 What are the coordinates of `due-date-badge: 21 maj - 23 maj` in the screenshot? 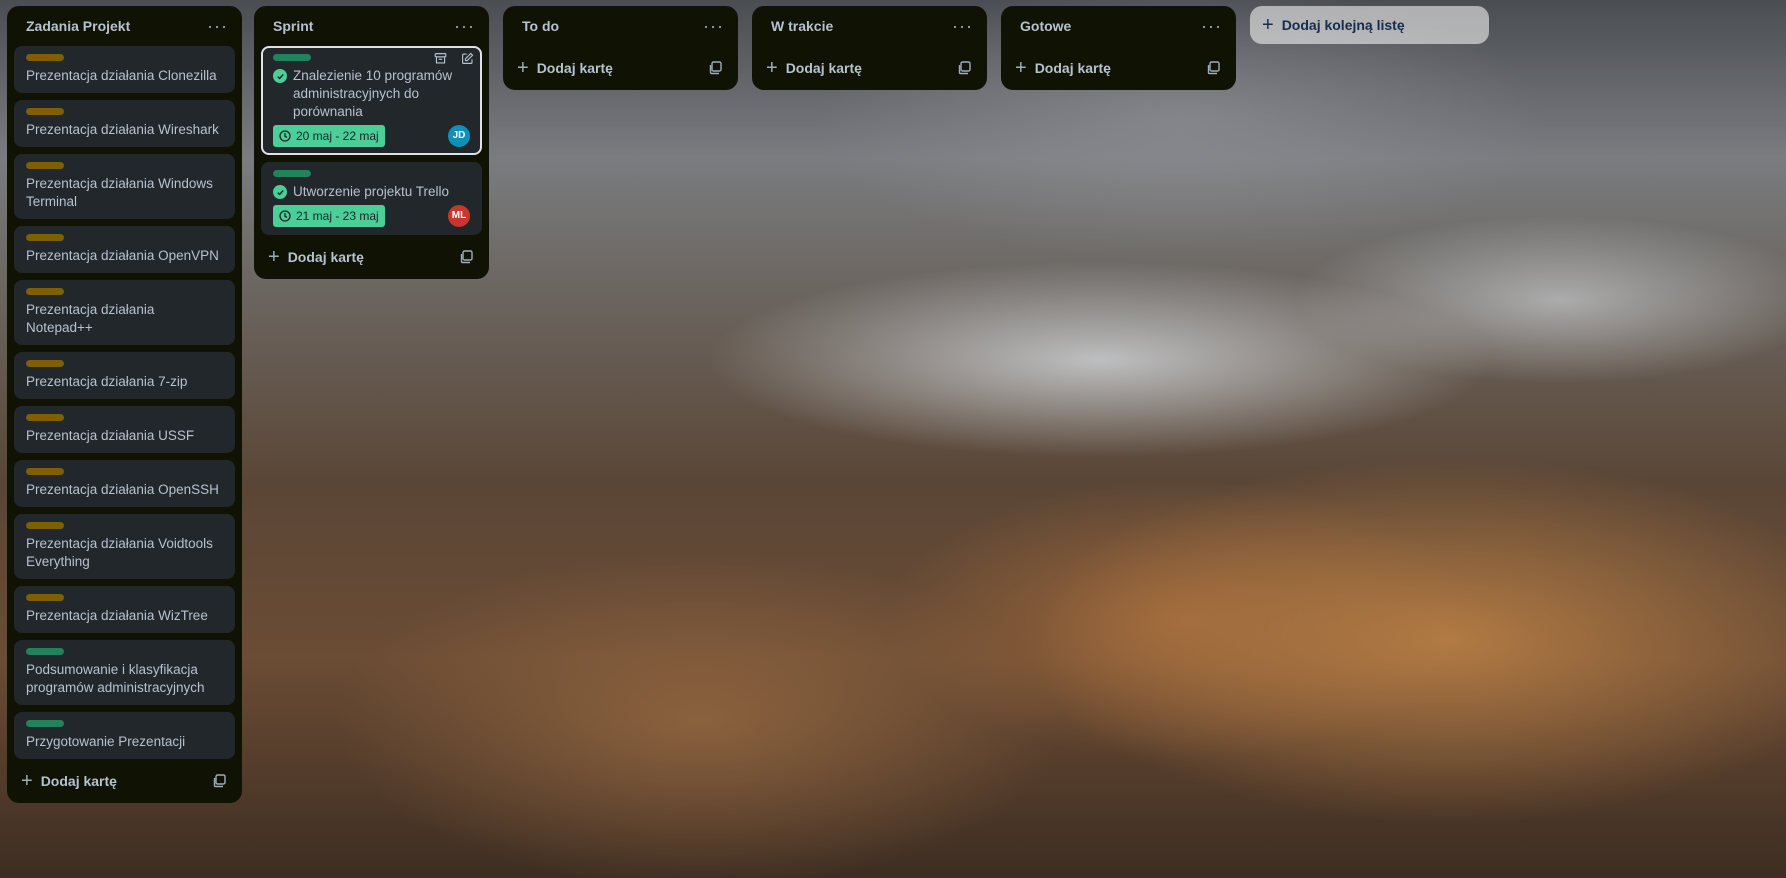 It's located at (329, 216).